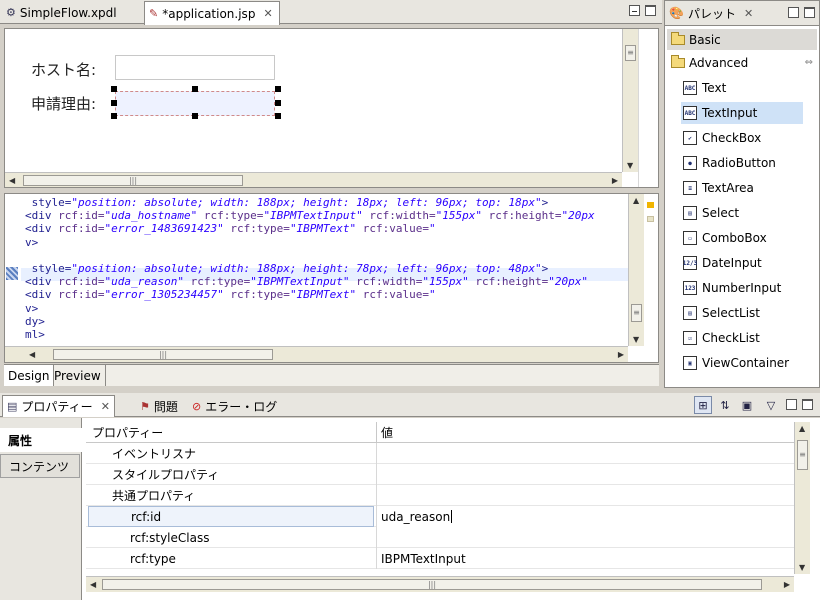 Image resolution: width=820 pixels, height=600 pixels. I want to click on palette-group-advanced: Advanced ⇔, so click(742, 62).